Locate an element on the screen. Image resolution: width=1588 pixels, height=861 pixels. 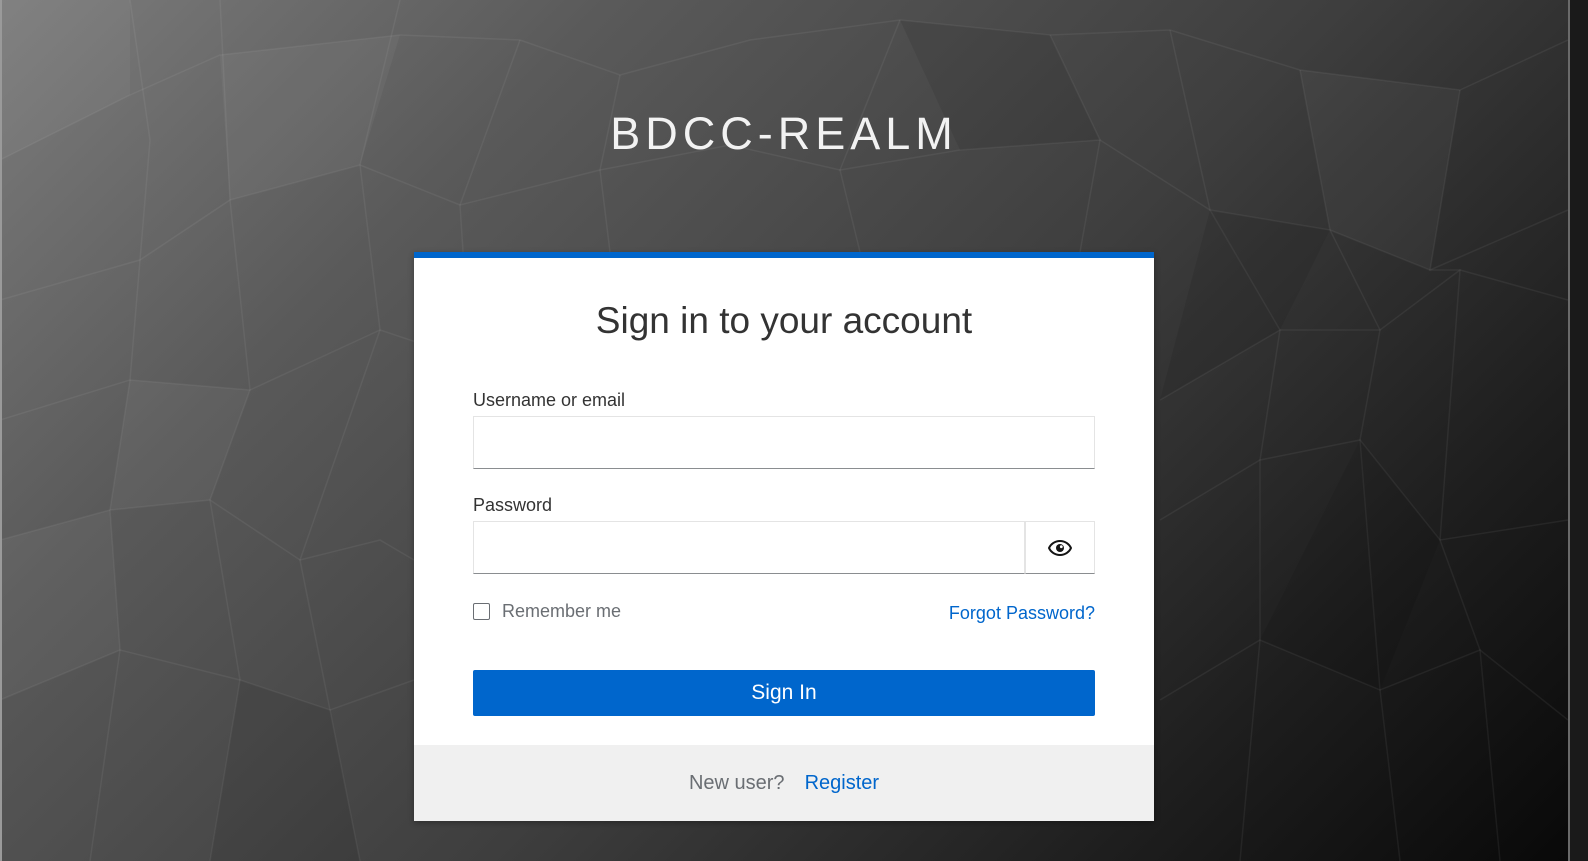
new-user-text: New user? is located at coordinates (736, 782).